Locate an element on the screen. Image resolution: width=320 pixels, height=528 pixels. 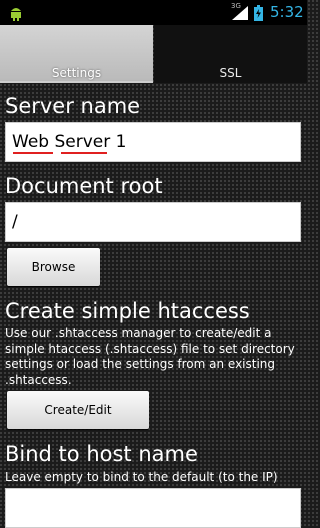
document-root-field is located at coordinates (153, 222).